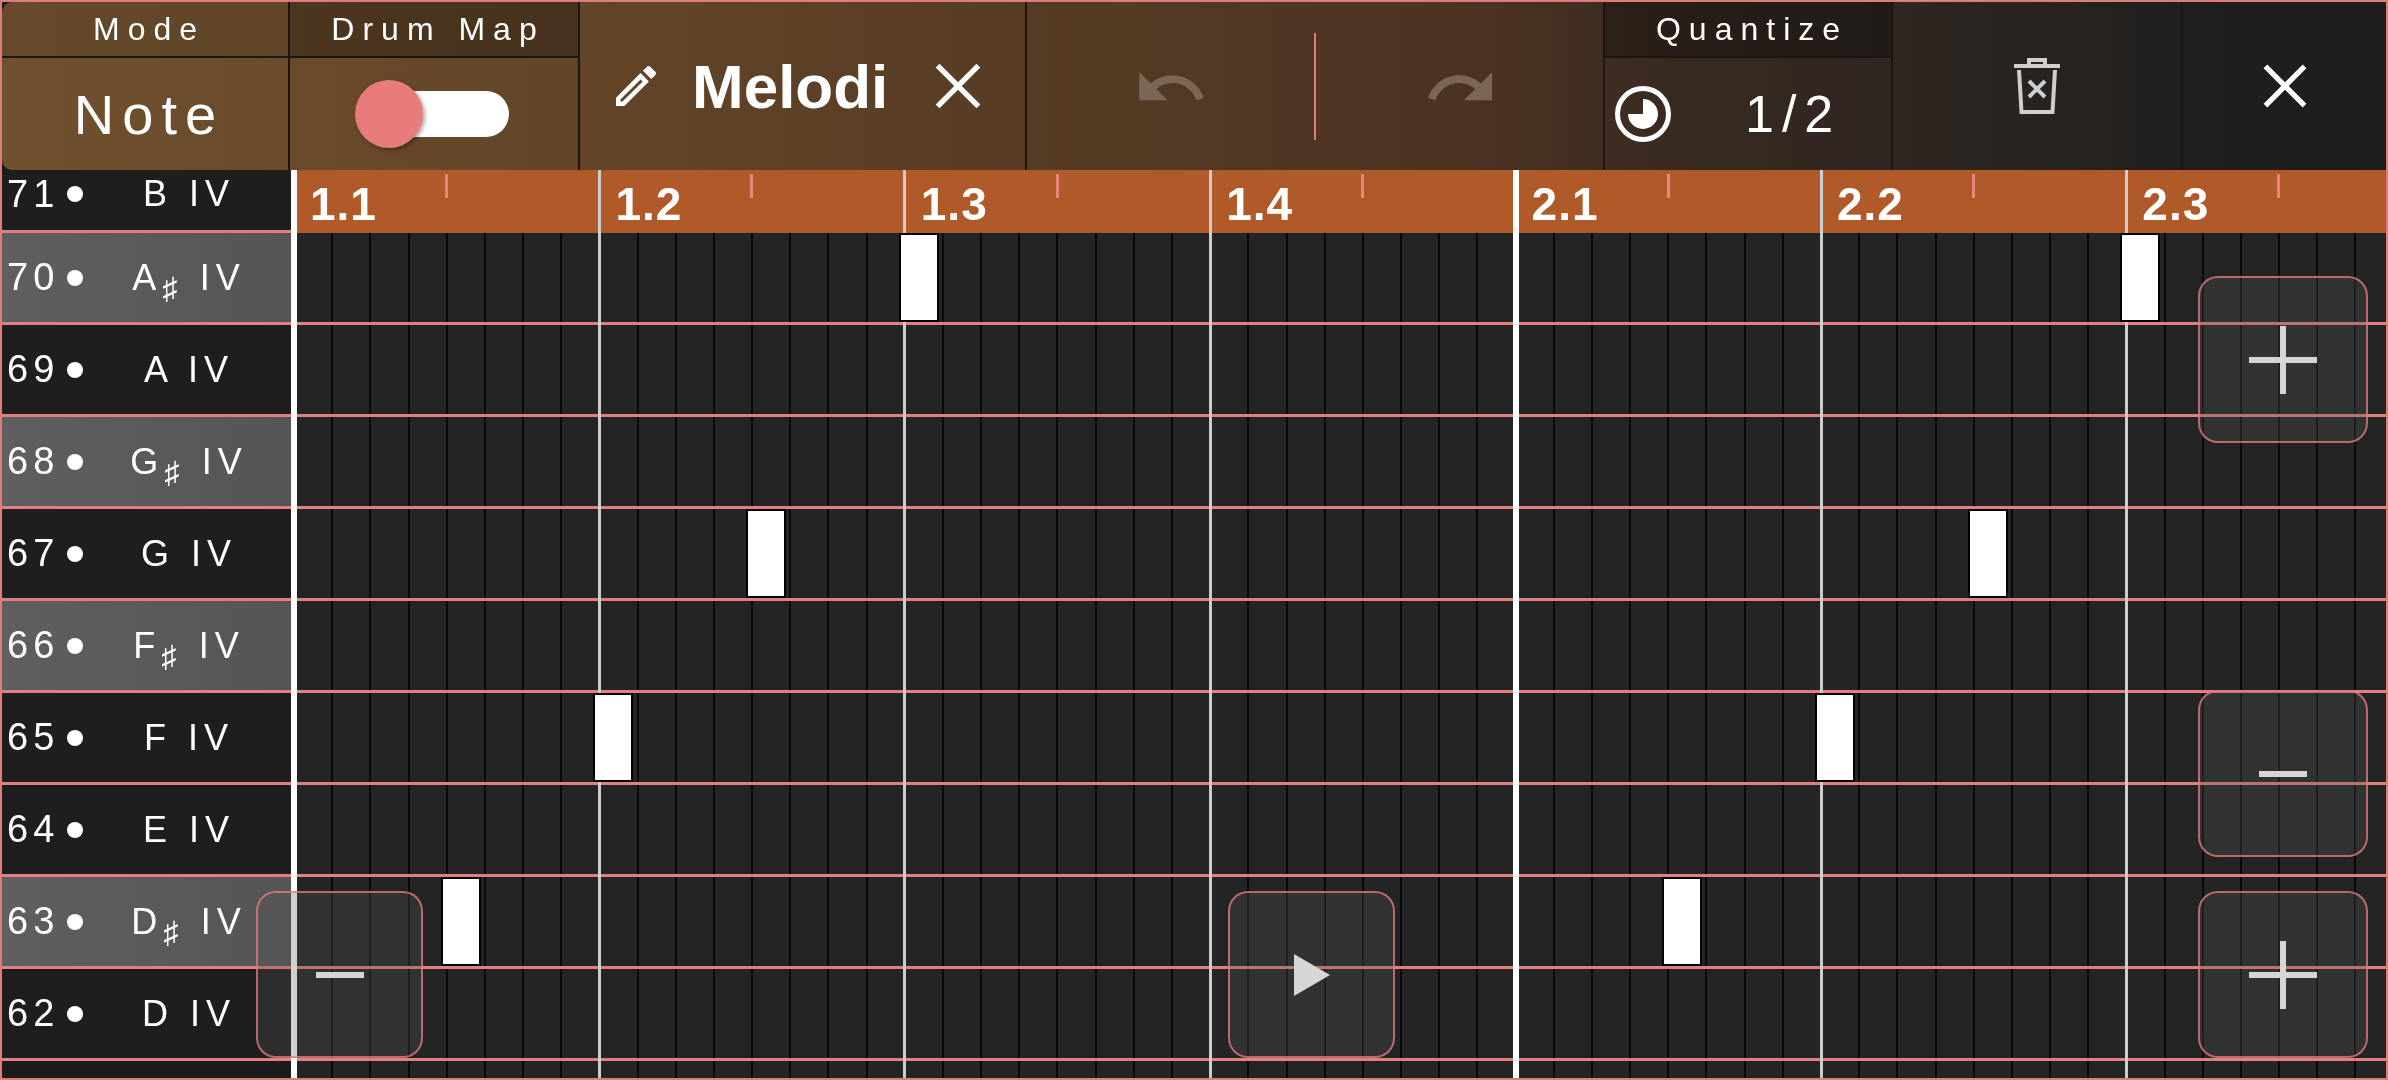 The image size is (2388, 1080). What do you see at coordinates (1870, 203) in the screenshot?
I see `beat-label: 2.2` at bounding box center [1870, 203].